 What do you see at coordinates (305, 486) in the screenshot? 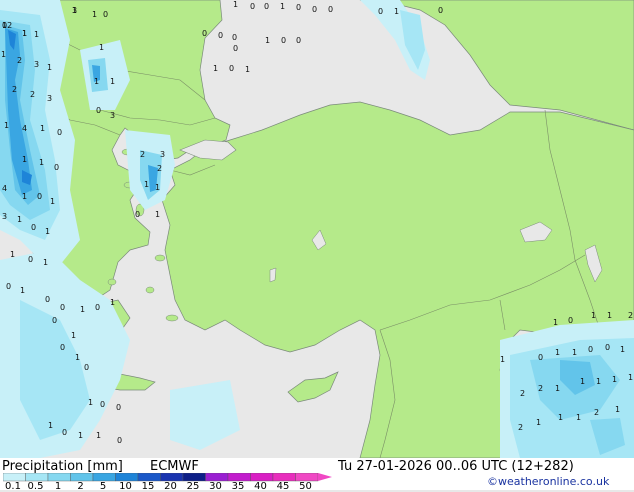
I see `scale-label: 50` at bounding box center [305, 486].